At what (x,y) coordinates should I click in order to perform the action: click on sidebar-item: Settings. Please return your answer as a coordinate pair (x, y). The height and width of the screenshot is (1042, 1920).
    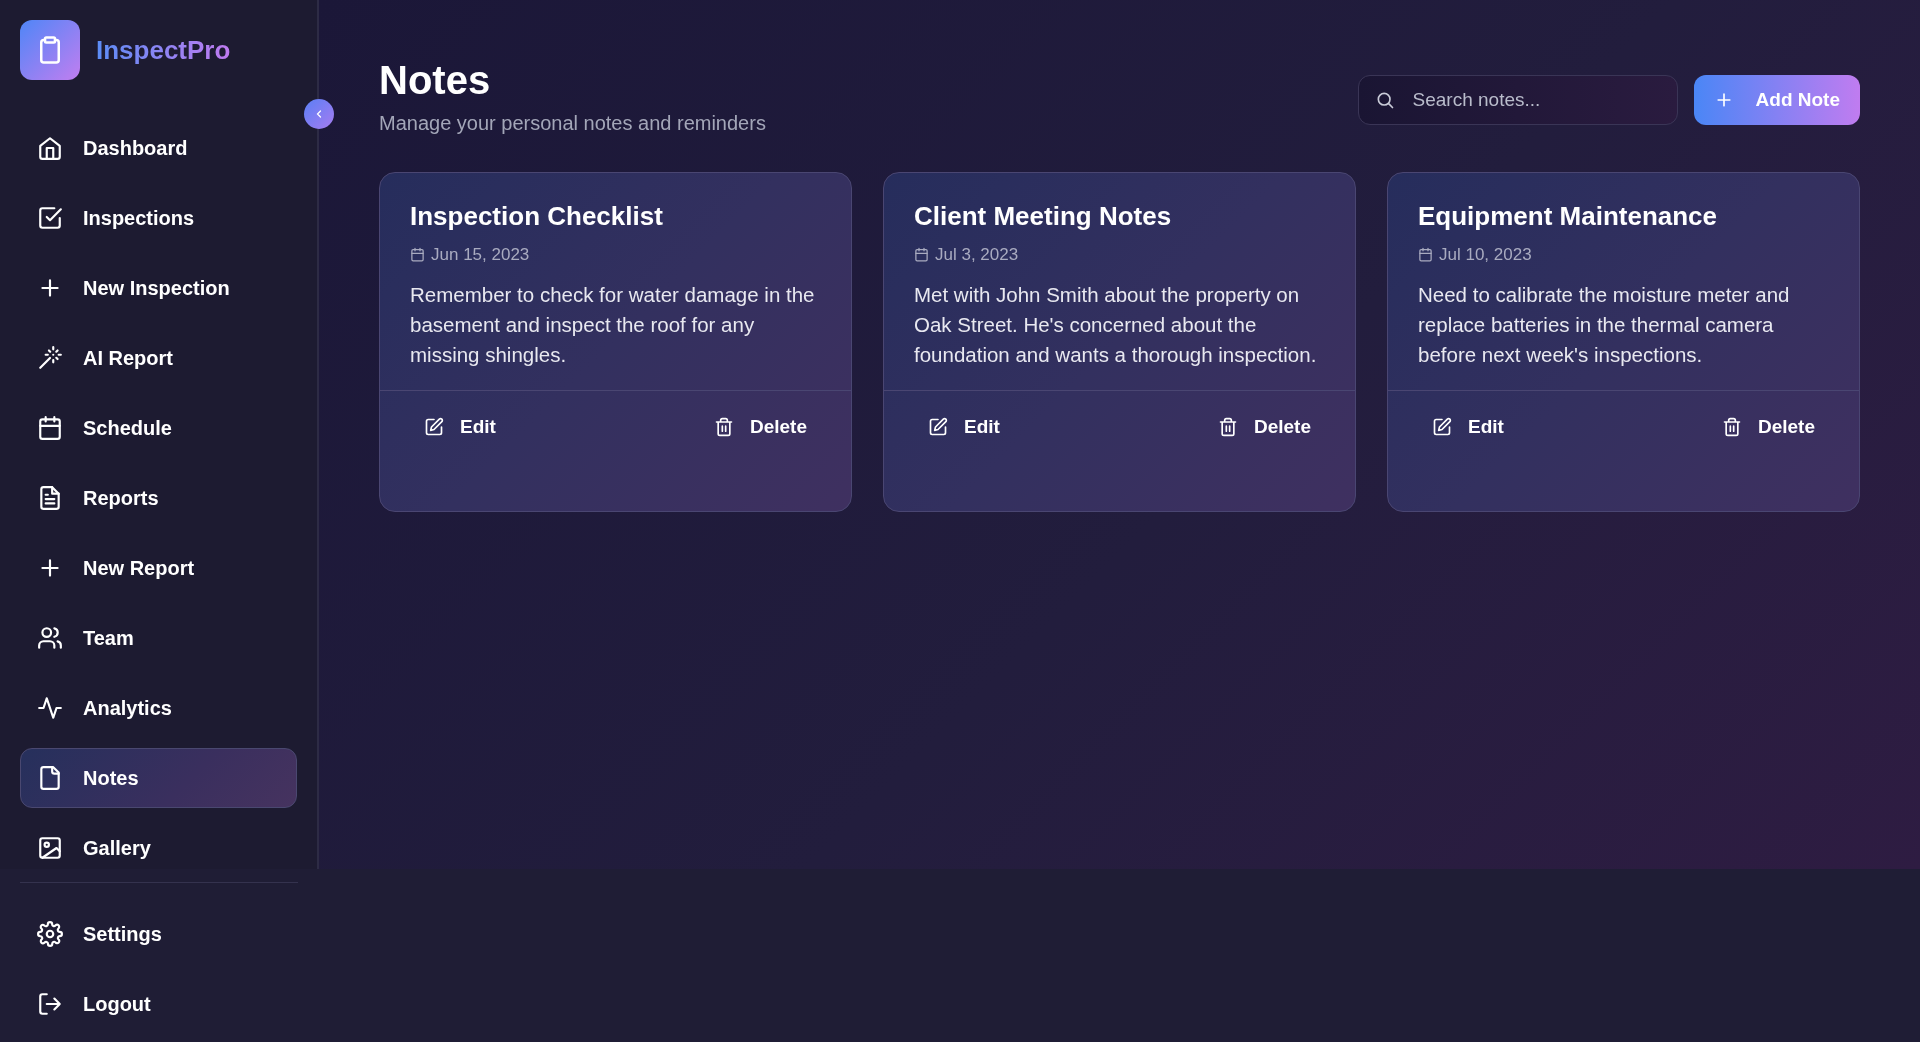
    Looking at the image, I should click on (159, 934).